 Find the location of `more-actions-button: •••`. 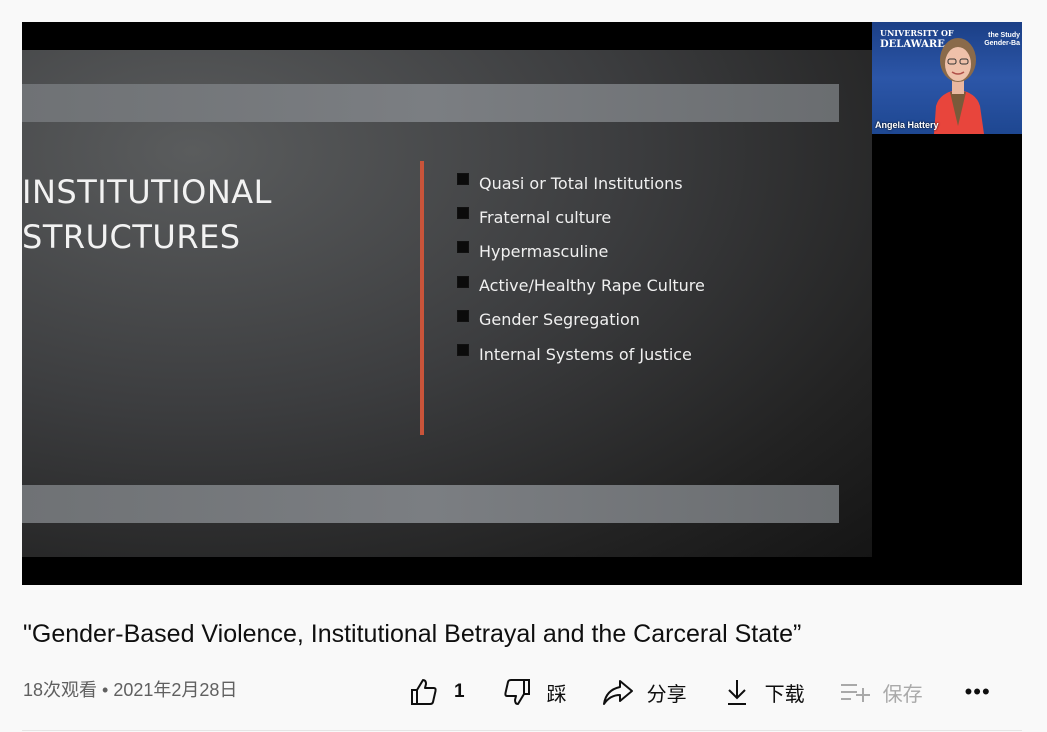

more-actions-button: ••• is located at coordinates (978, 692).